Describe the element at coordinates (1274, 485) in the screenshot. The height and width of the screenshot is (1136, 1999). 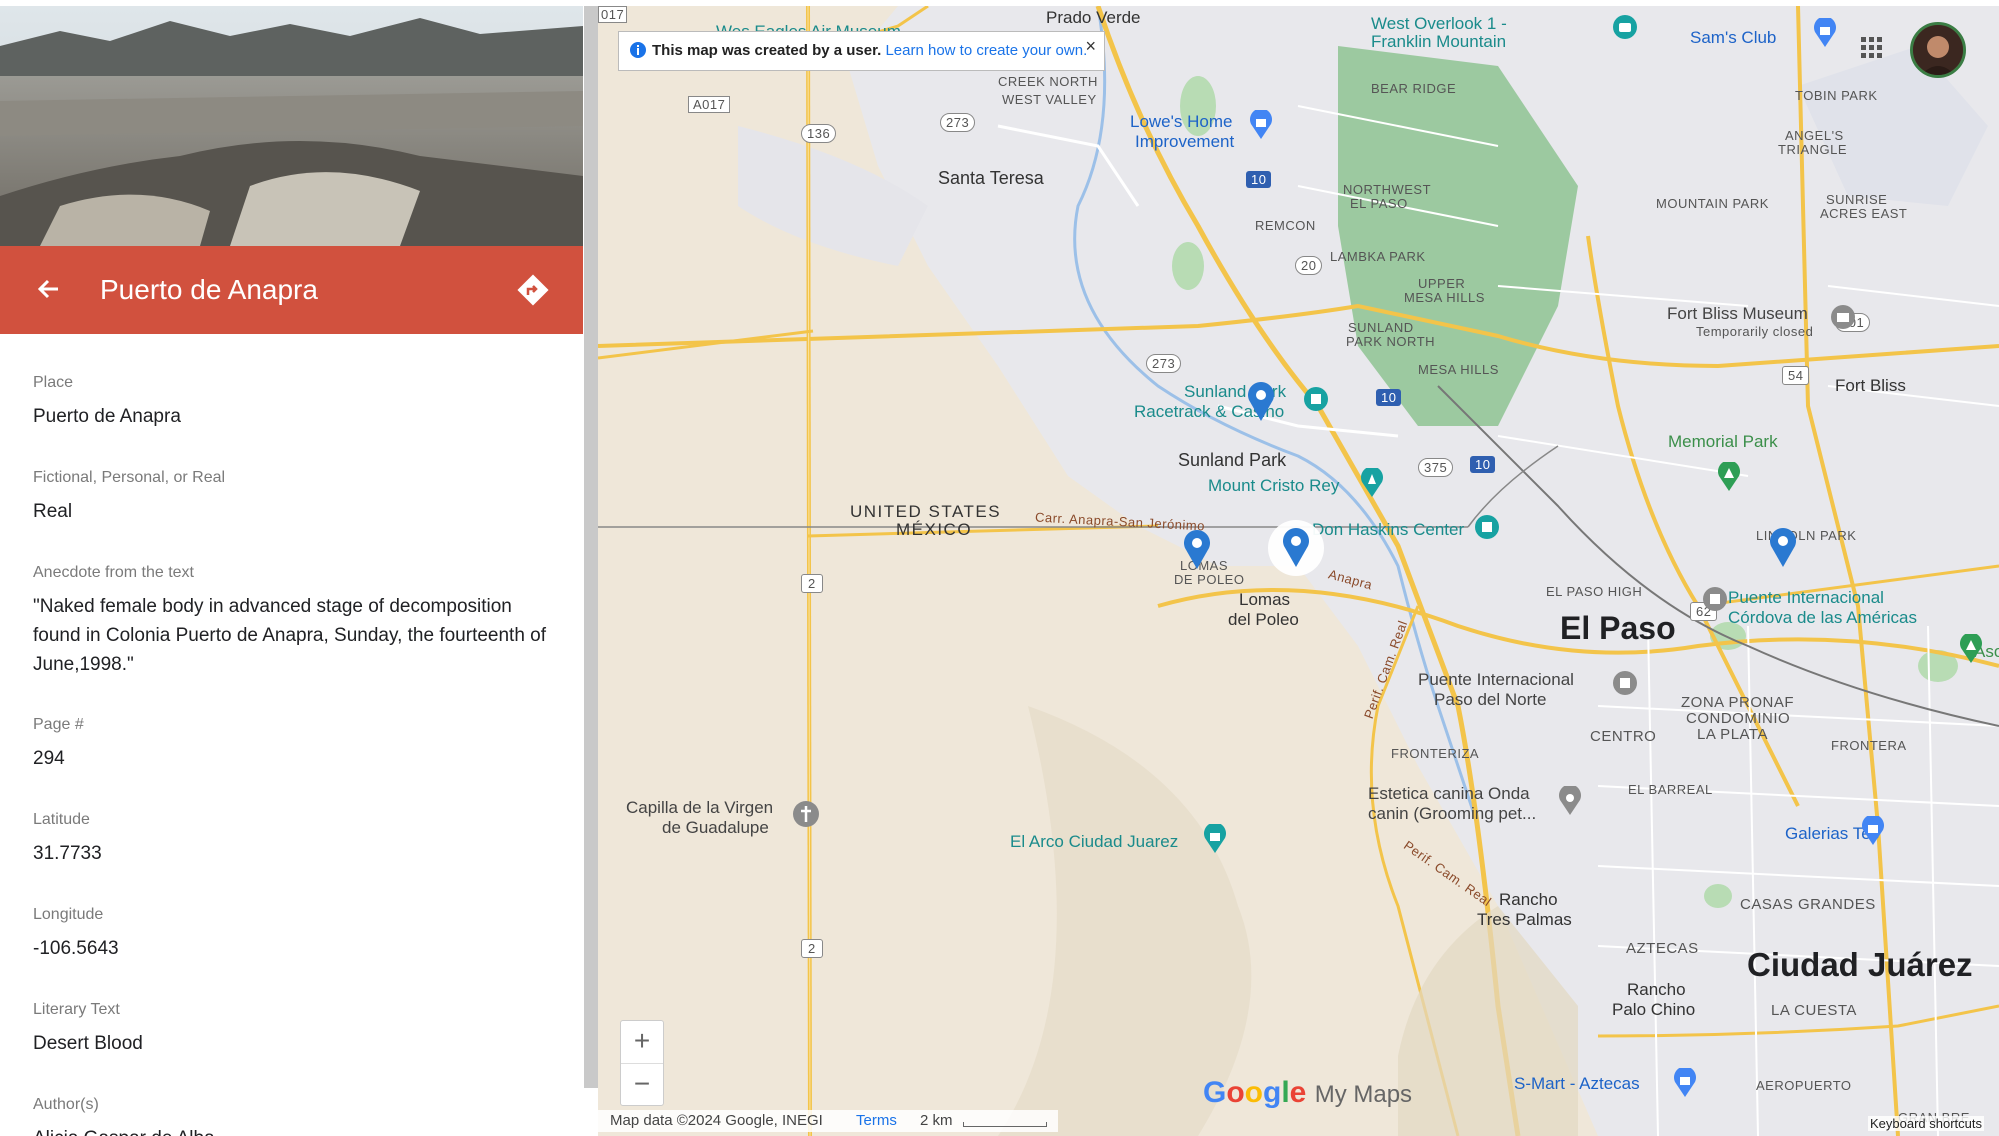
I see `map-label: Mount Cristo Rey` at that location.